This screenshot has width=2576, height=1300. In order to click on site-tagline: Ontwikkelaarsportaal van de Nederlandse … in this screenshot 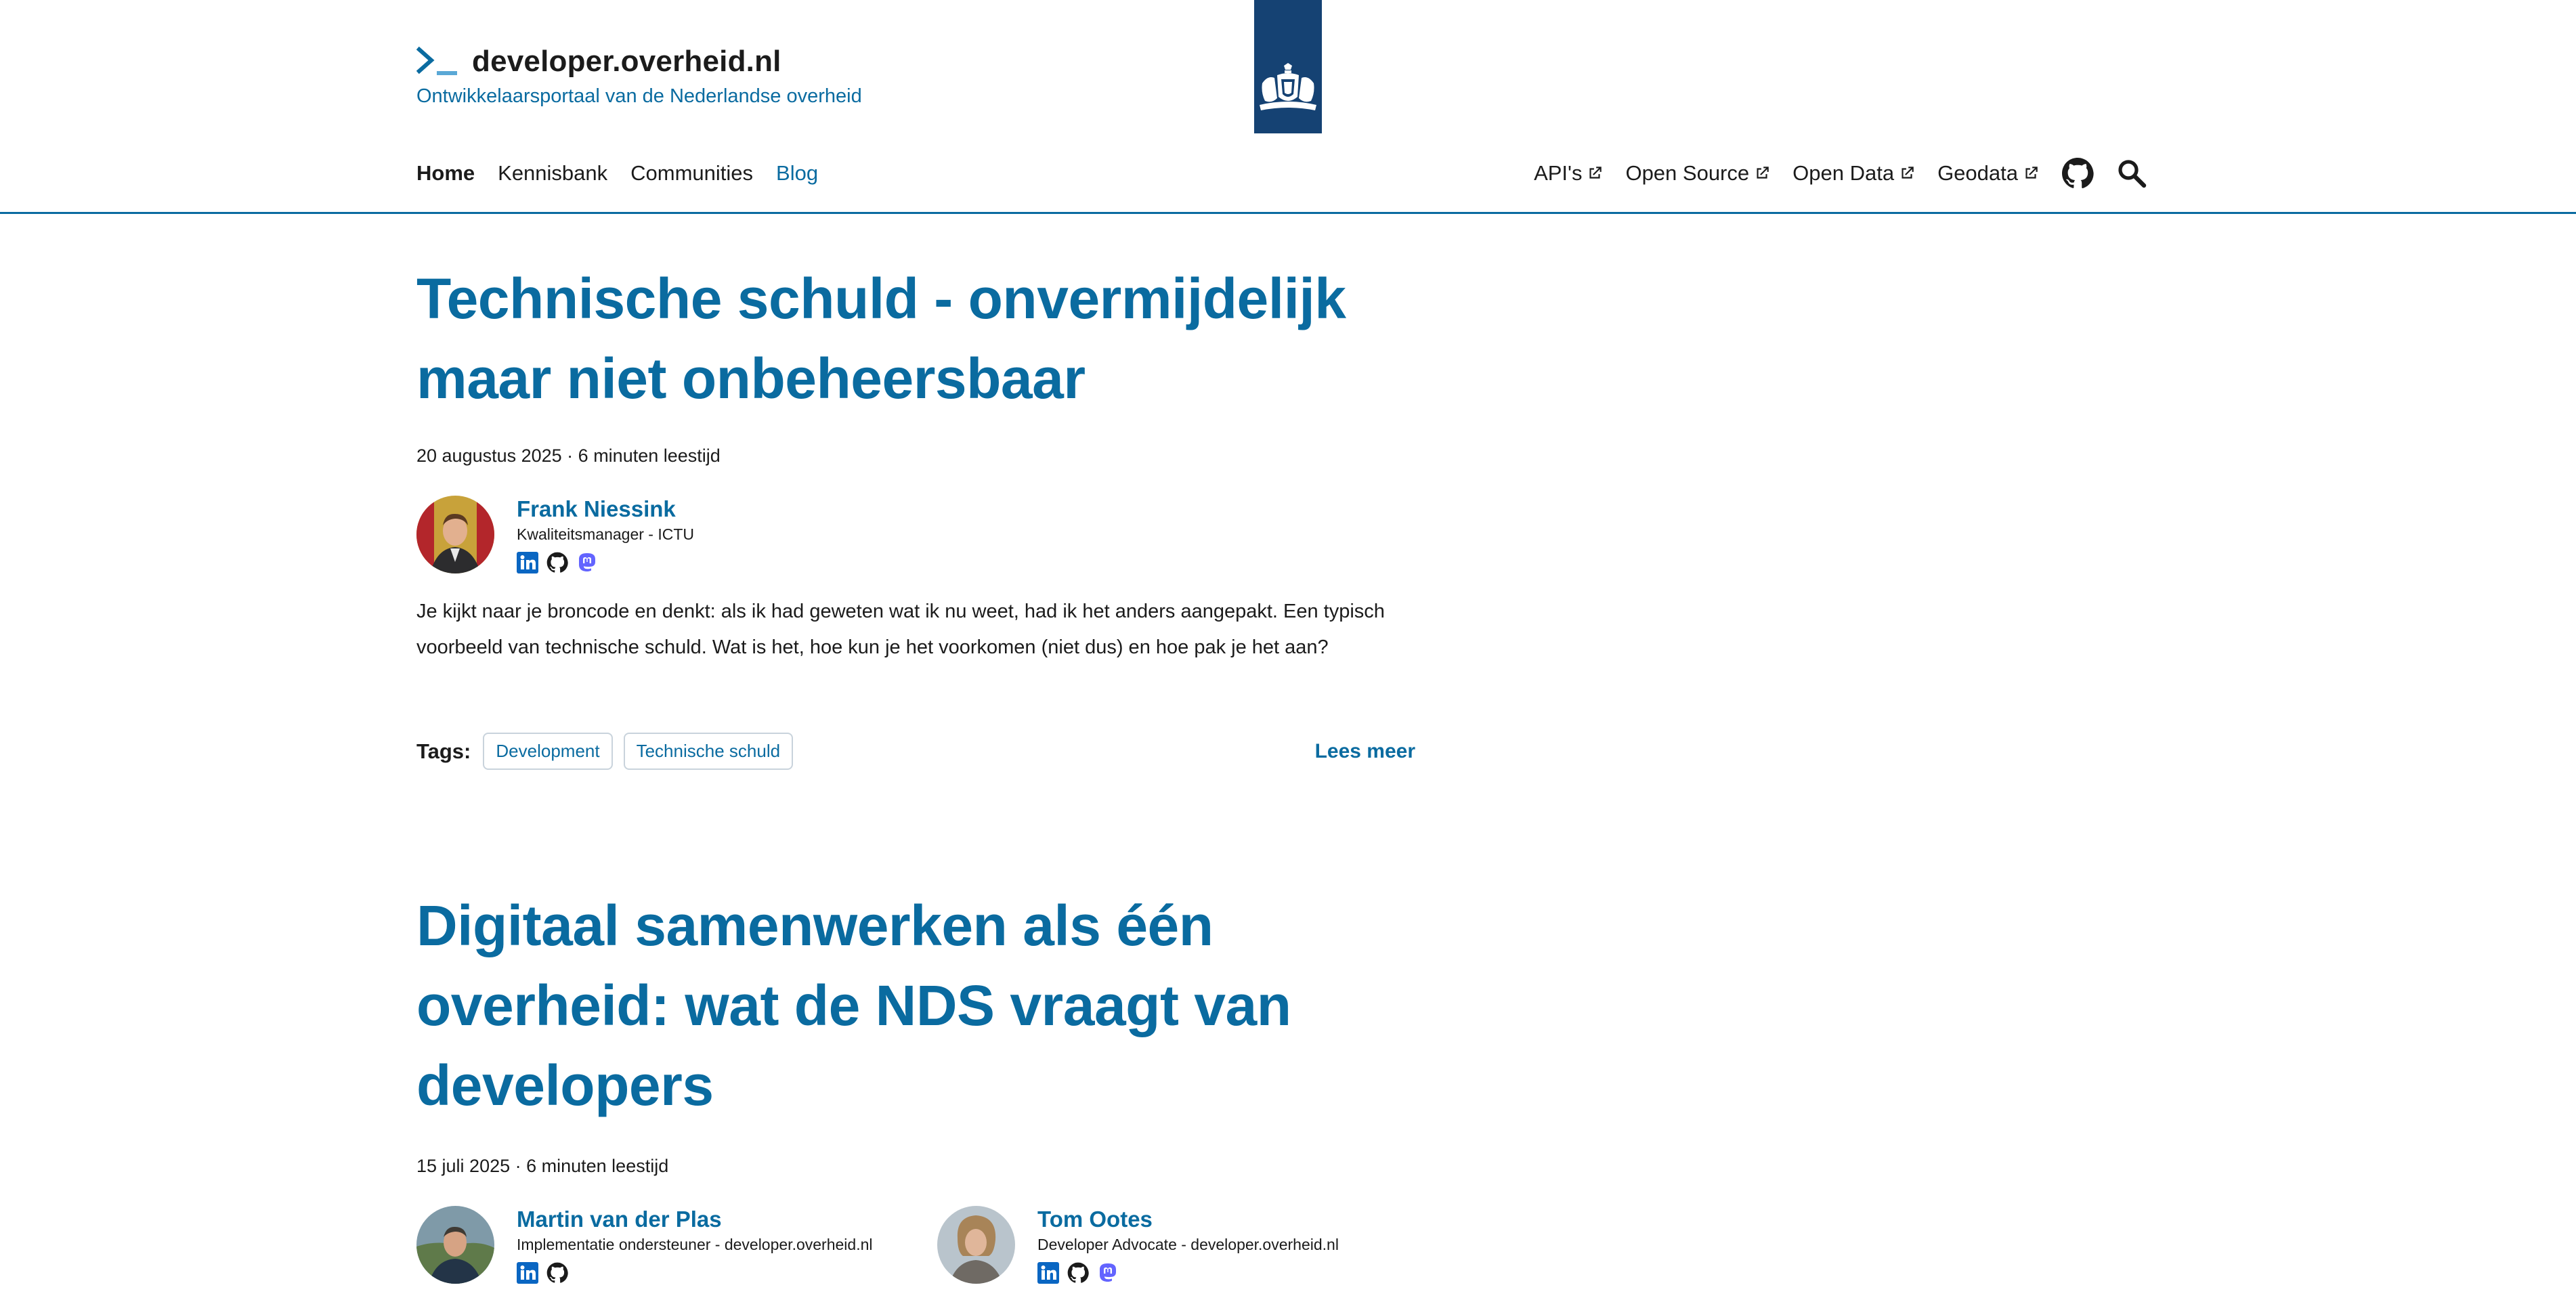, I will do `click(639, 96)`.